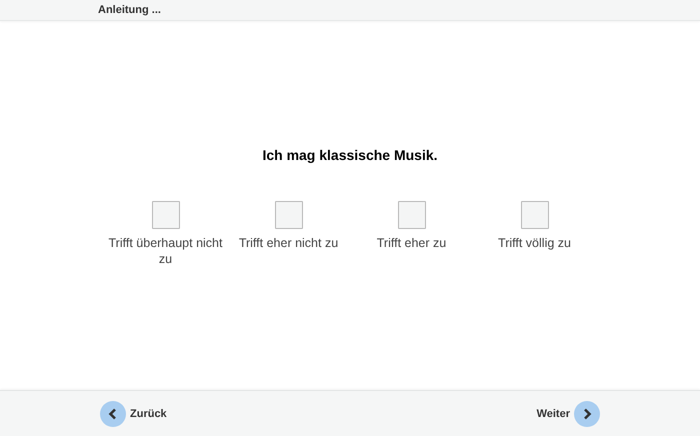  Describe the element at coordinates (166, 251) in the screenshot. I see `answer-label: Trifft überhaupt nicht zu` at that location.